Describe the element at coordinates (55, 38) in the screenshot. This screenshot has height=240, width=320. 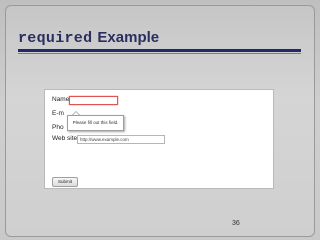
I see `slide-title-code: required` at that location.